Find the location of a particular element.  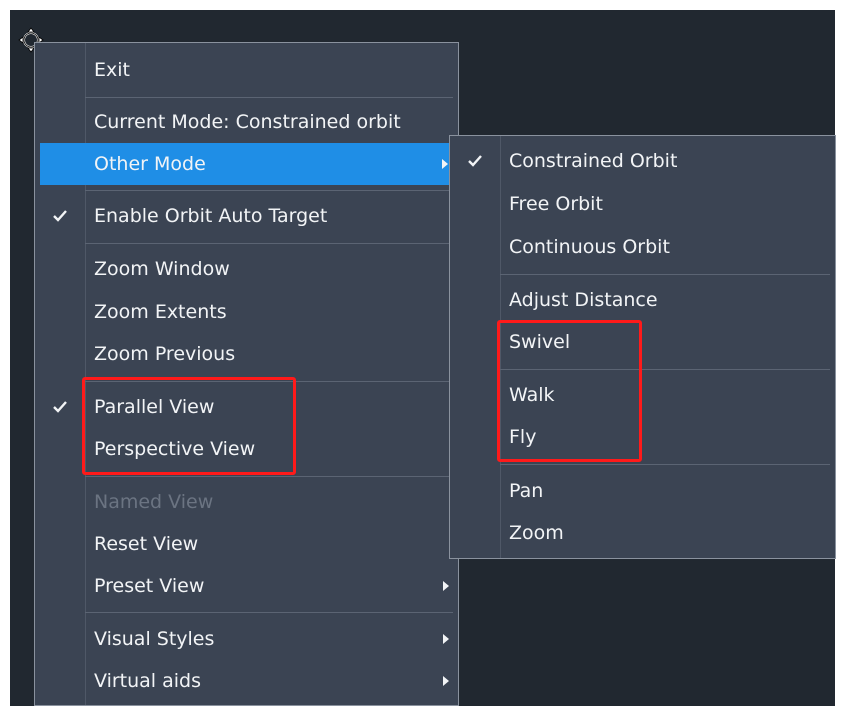

submenu-item-adjust-distance: Adjust Distance is located at coordinates (642, 300).